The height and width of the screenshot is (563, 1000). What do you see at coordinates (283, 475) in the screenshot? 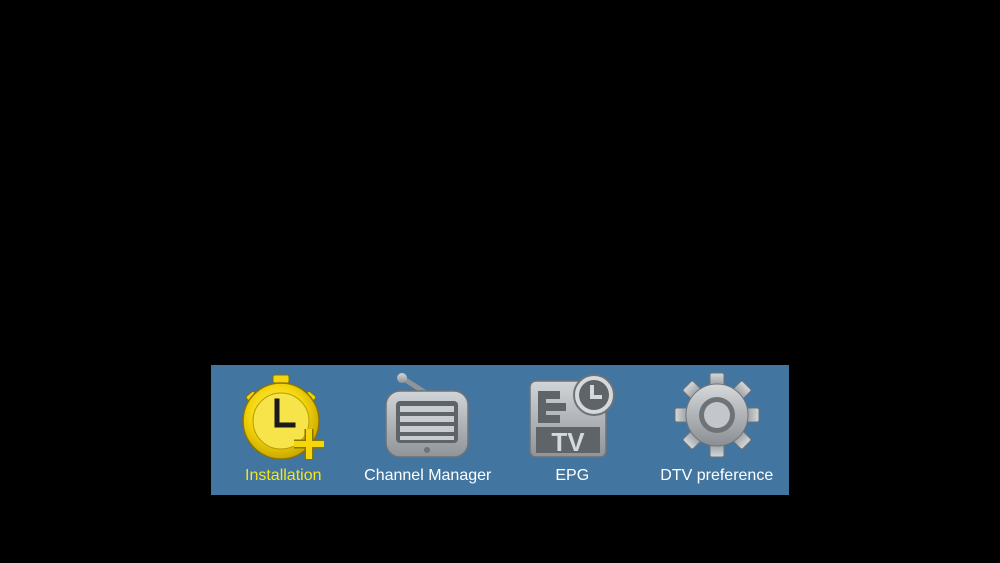
I see `menu-item-label: Installation` at bounding box center [283, 475].